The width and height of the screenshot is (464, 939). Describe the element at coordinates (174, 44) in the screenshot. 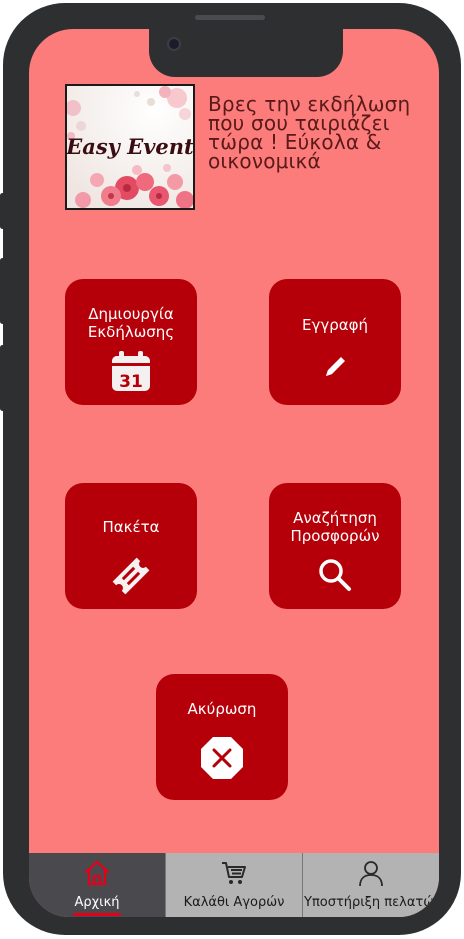

I see `front-camera` at that location.